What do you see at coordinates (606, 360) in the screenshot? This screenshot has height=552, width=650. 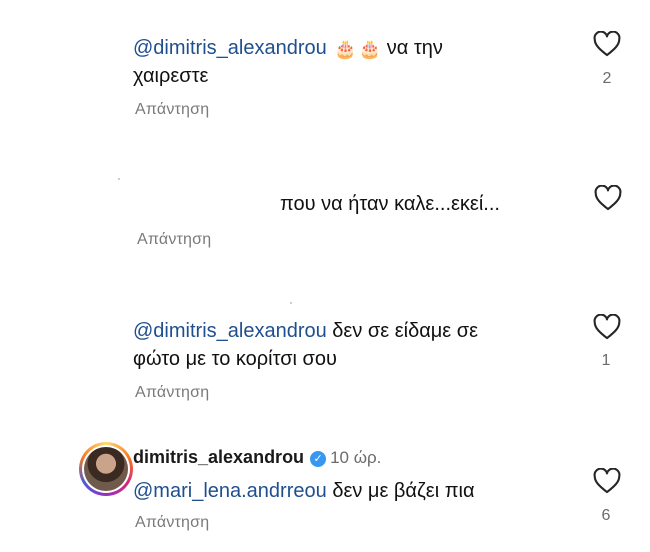 I see `like-count: 1` at bounding box center [606, 360].